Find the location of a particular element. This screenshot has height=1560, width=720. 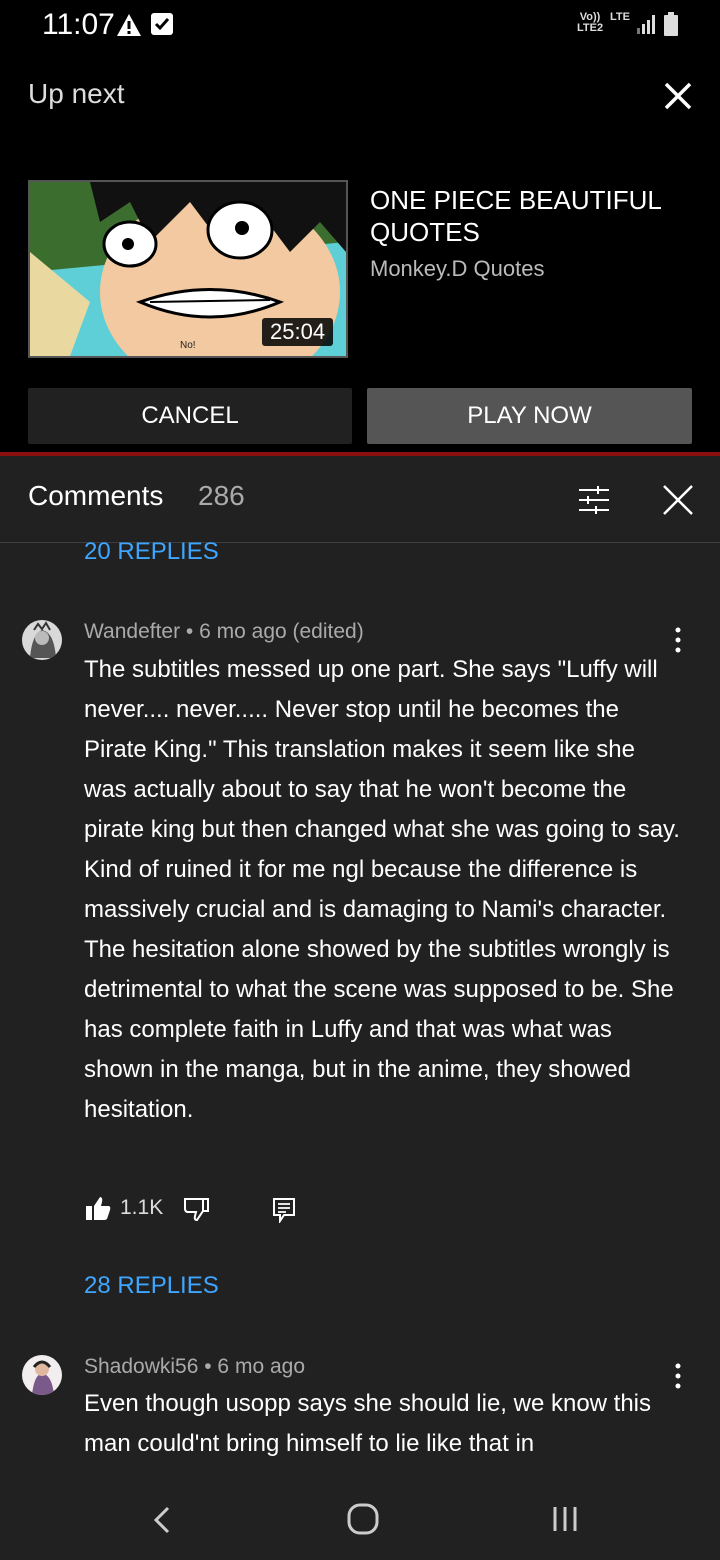

sort-filter-icon is located at coordinates (594, 500).